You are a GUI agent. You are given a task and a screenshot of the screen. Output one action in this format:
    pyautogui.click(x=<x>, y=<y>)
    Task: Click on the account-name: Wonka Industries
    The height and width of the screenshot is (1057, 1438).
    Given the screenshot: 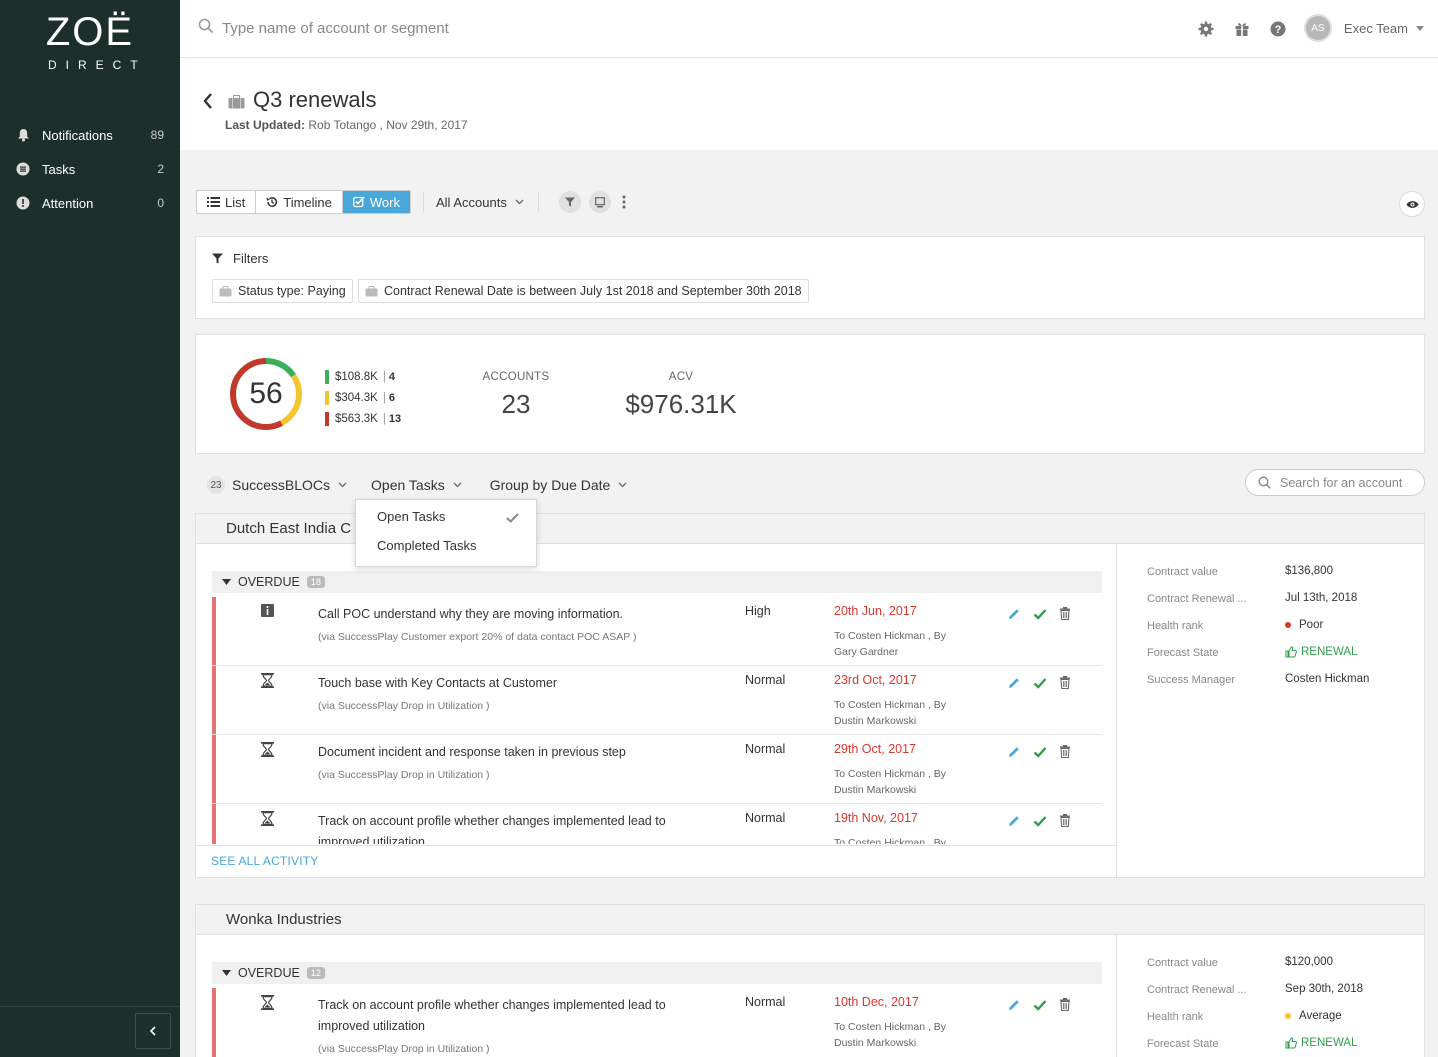 What is the action you would take?
    pyautogui.click(x=284, y=919)
    